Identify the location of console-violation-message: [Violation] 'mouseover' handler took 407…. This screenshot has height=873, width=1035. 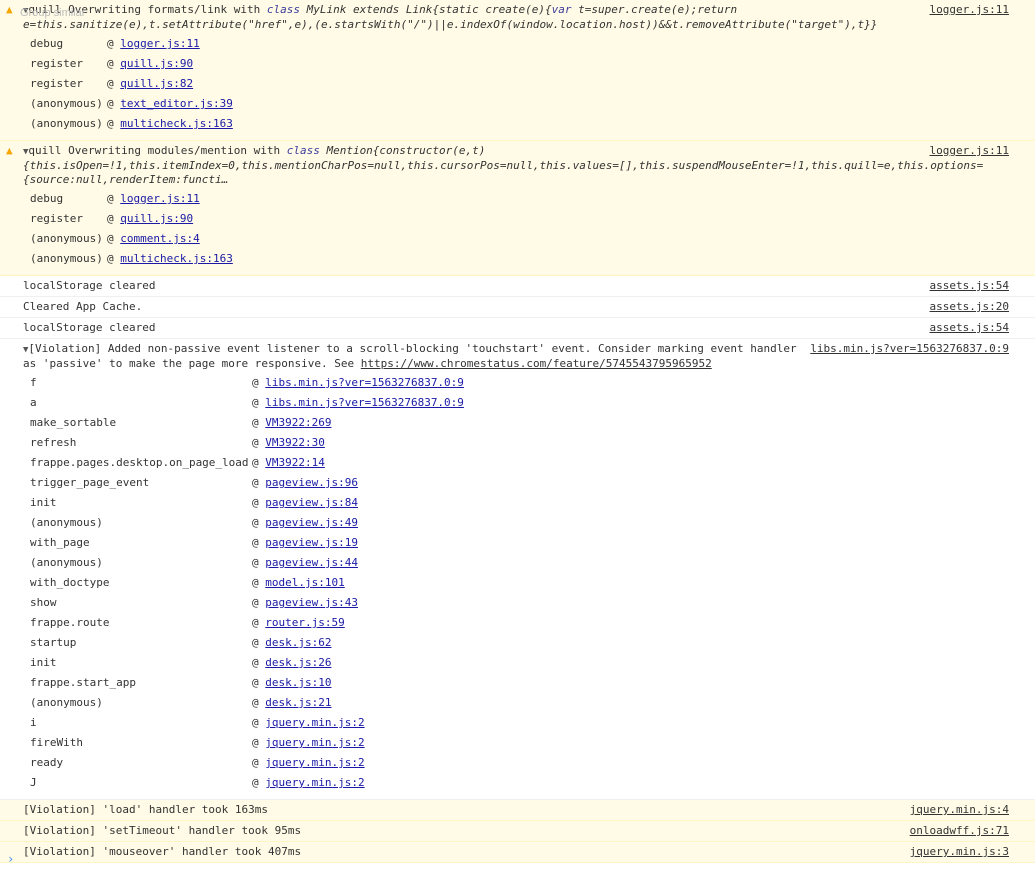
(517, 852).